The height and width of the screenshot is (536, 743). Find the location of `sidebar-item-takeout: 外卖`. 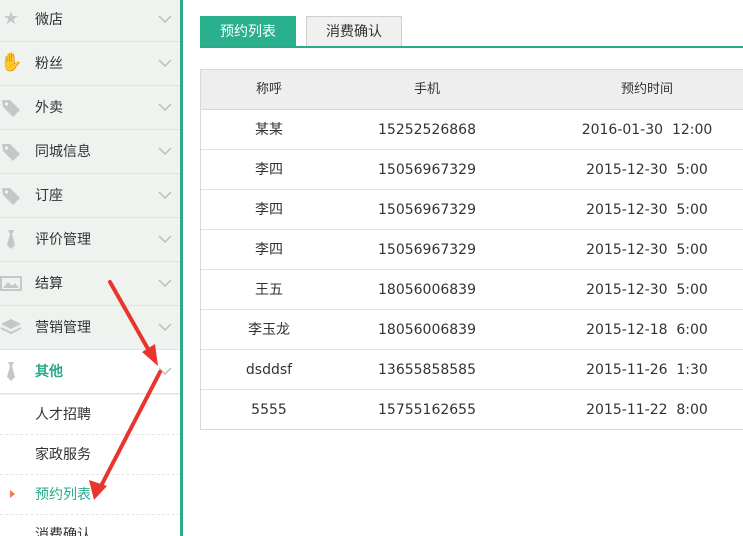

sidebar-item-takeout: 外卖 is located at coordinates (90, 108).